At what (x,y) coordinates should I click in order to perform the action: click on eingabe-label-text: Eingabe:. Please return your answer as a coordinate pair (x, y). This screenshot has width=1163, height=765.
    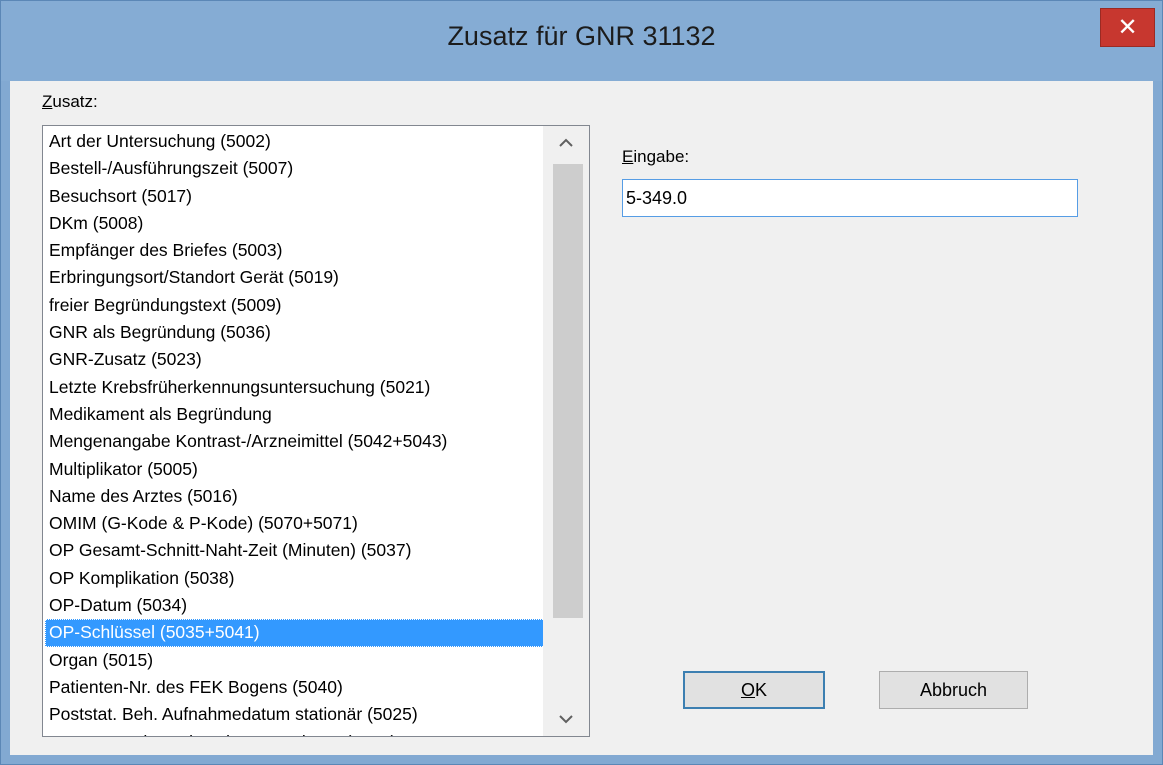
    Looking at the image, I should click on (656, 156).